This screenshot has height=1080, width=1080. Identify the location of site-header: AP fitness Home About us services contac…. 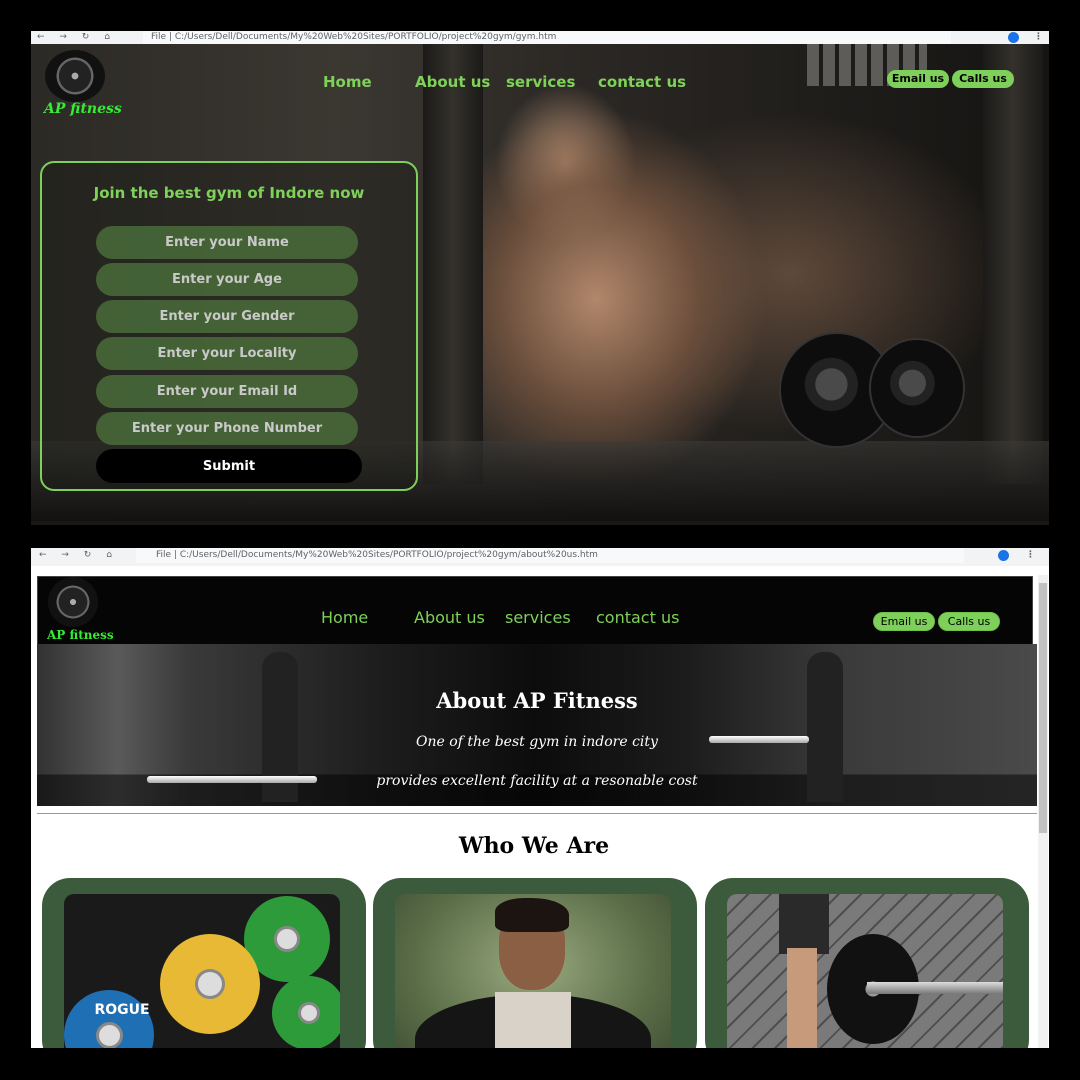
(535, 610).